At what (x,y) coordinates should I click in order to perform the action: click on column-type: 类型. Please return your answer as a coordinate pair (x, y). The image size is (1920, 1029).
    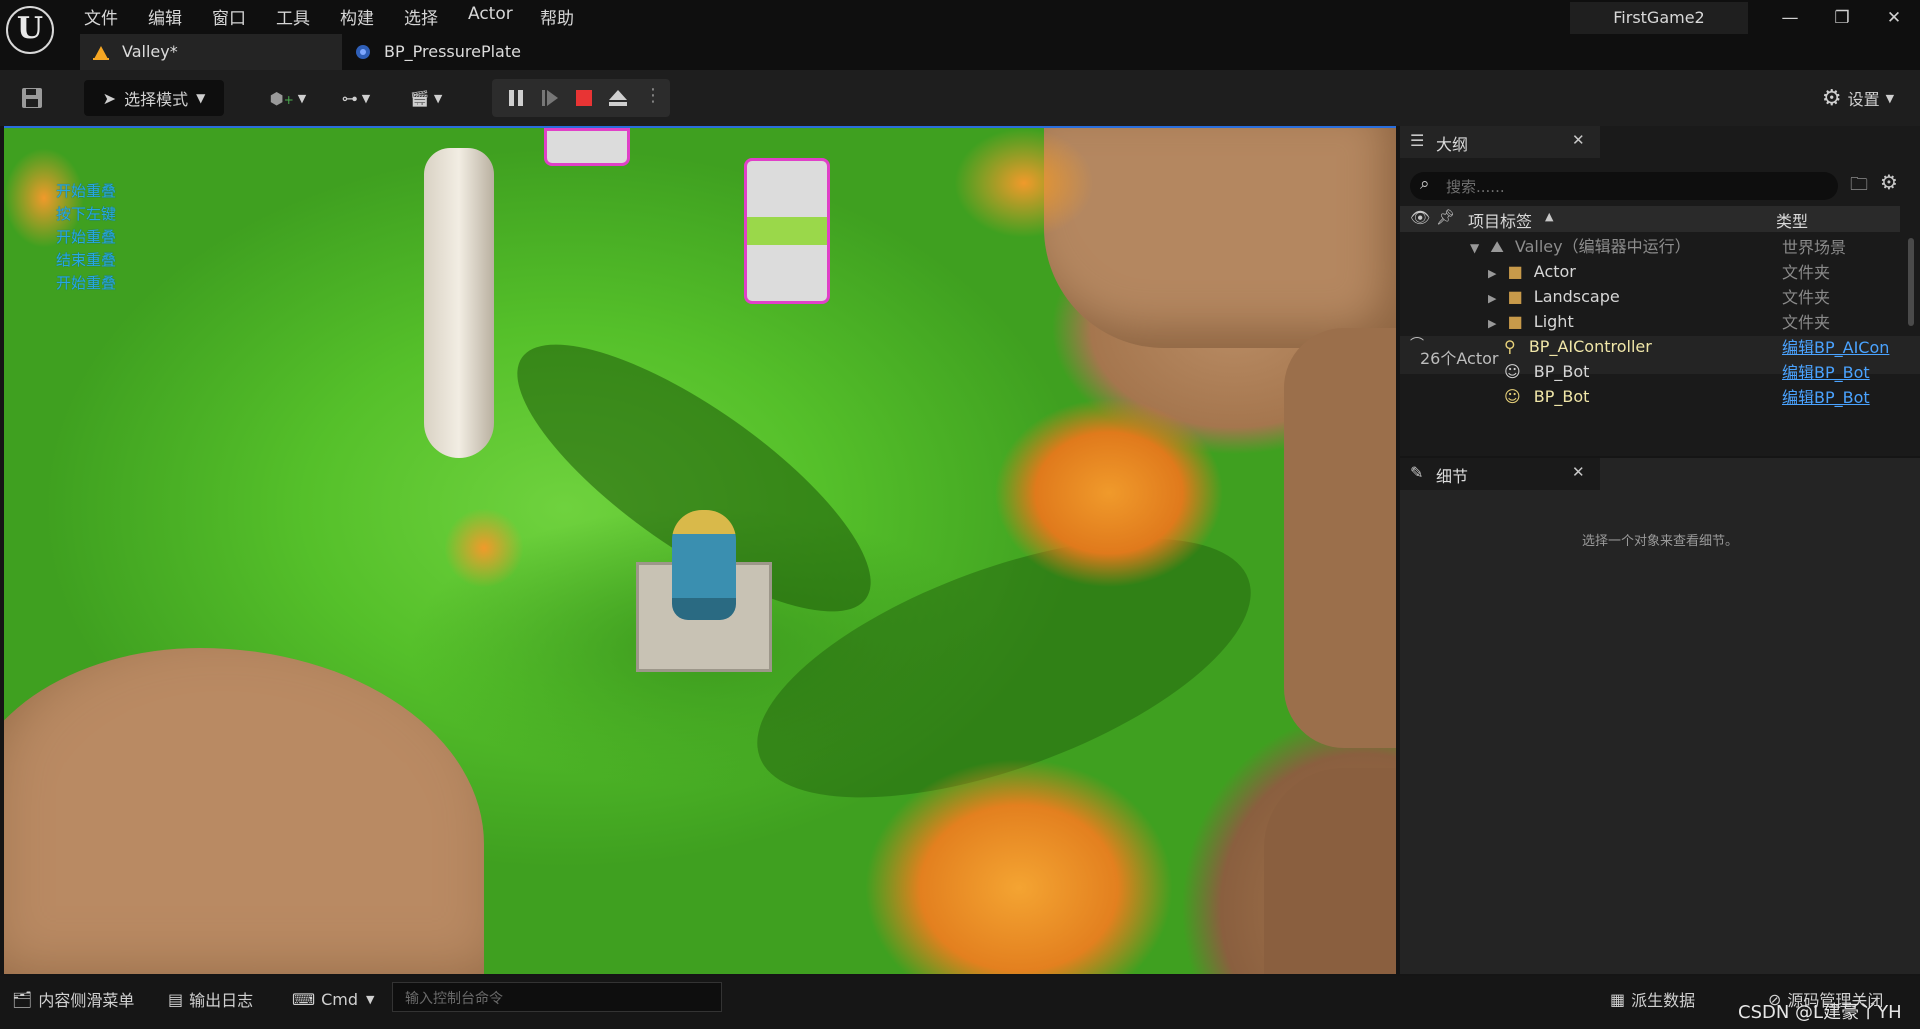
    Looking at the image, I should click on (1792, 220).